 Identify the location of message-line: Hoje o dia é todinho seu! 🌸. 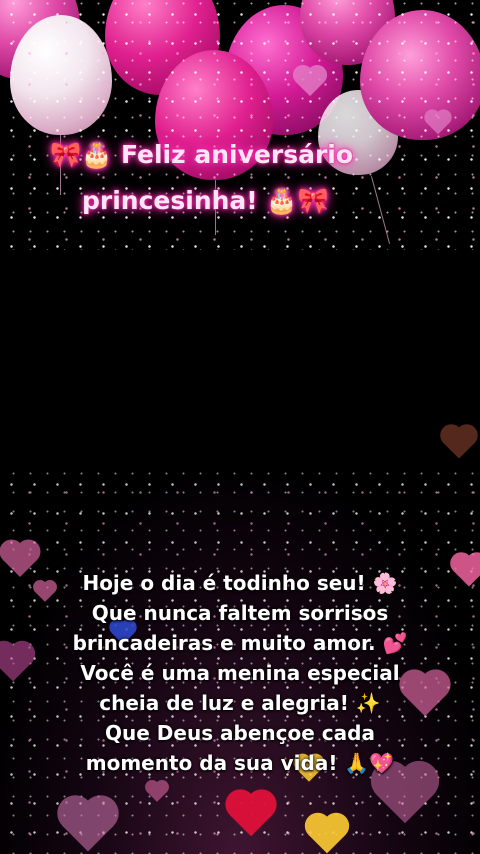
(240, 583).